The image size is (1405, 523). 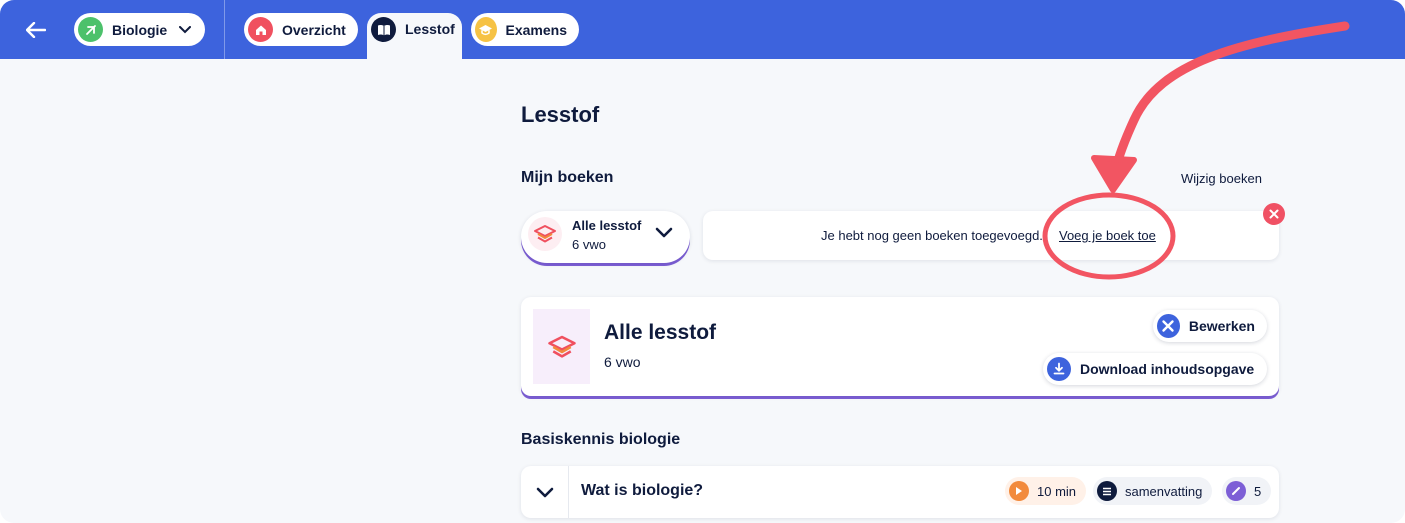 I want to click on book-cover, so click(x=561, y=346).